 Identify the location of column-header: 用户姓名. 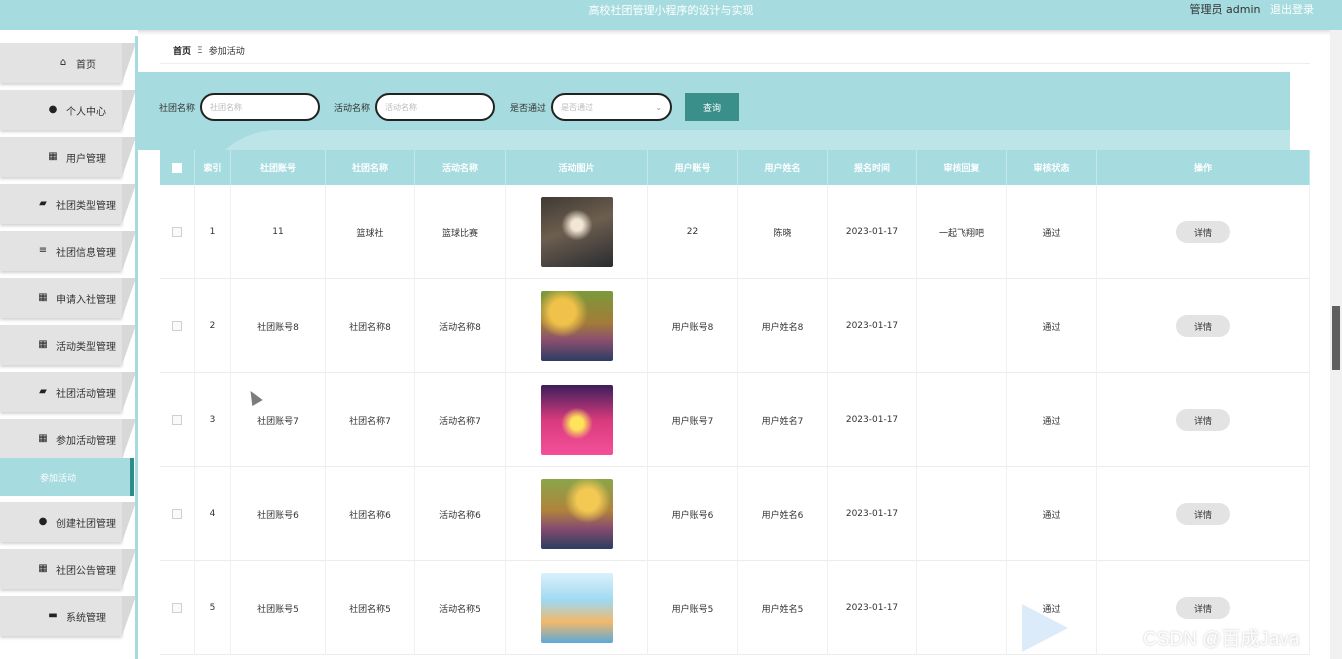
(783, 167).